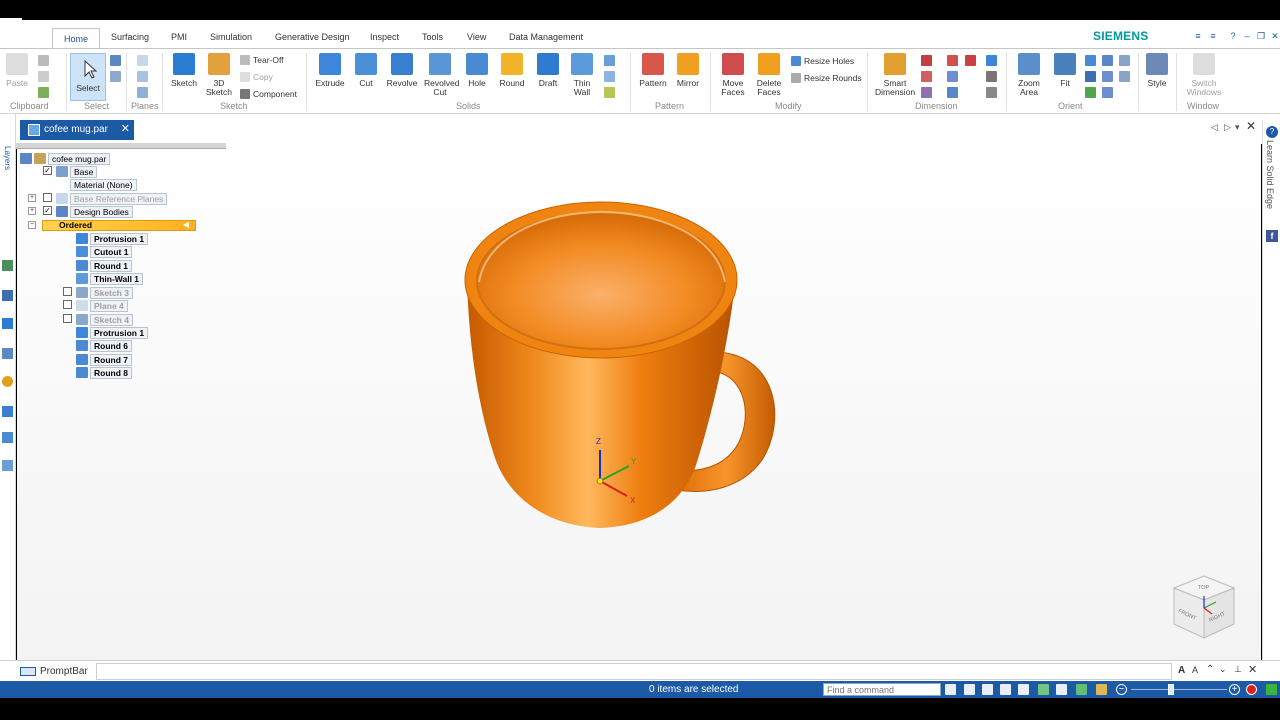 This screenshot has width=1280, height=720. What do you see at coordinates (1157, 70) in the screenshot?
I see `style-button: Style` at bounding box center [1157, 70].